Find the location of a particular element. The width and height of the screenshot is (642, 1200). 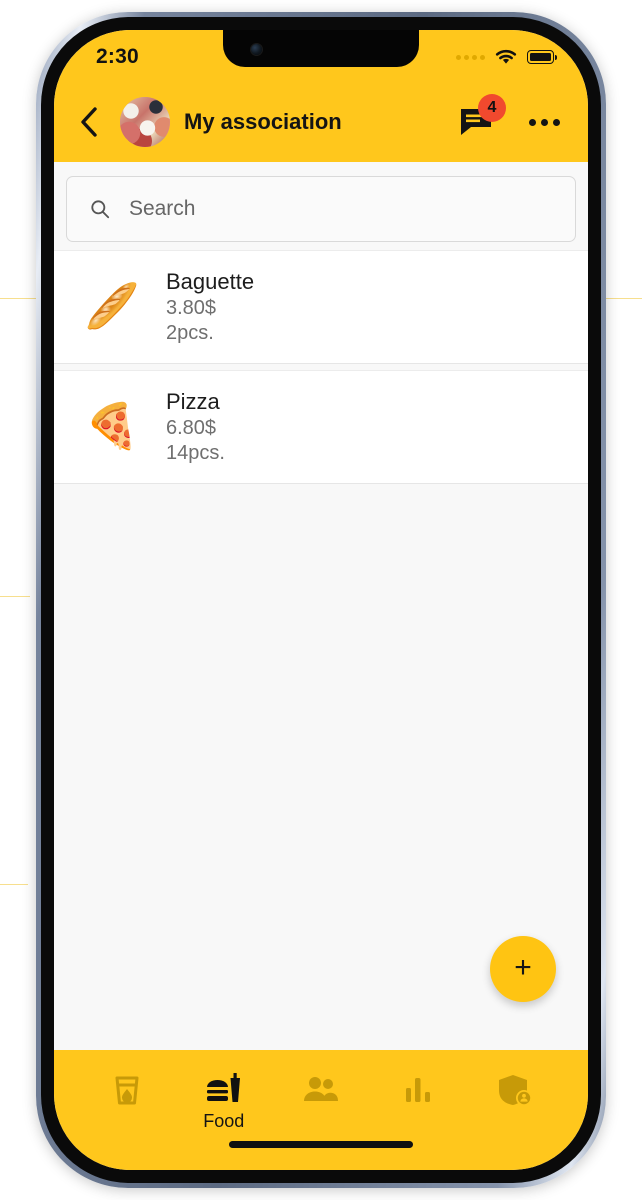

page-title: My association is located at coordinates (263, 121).